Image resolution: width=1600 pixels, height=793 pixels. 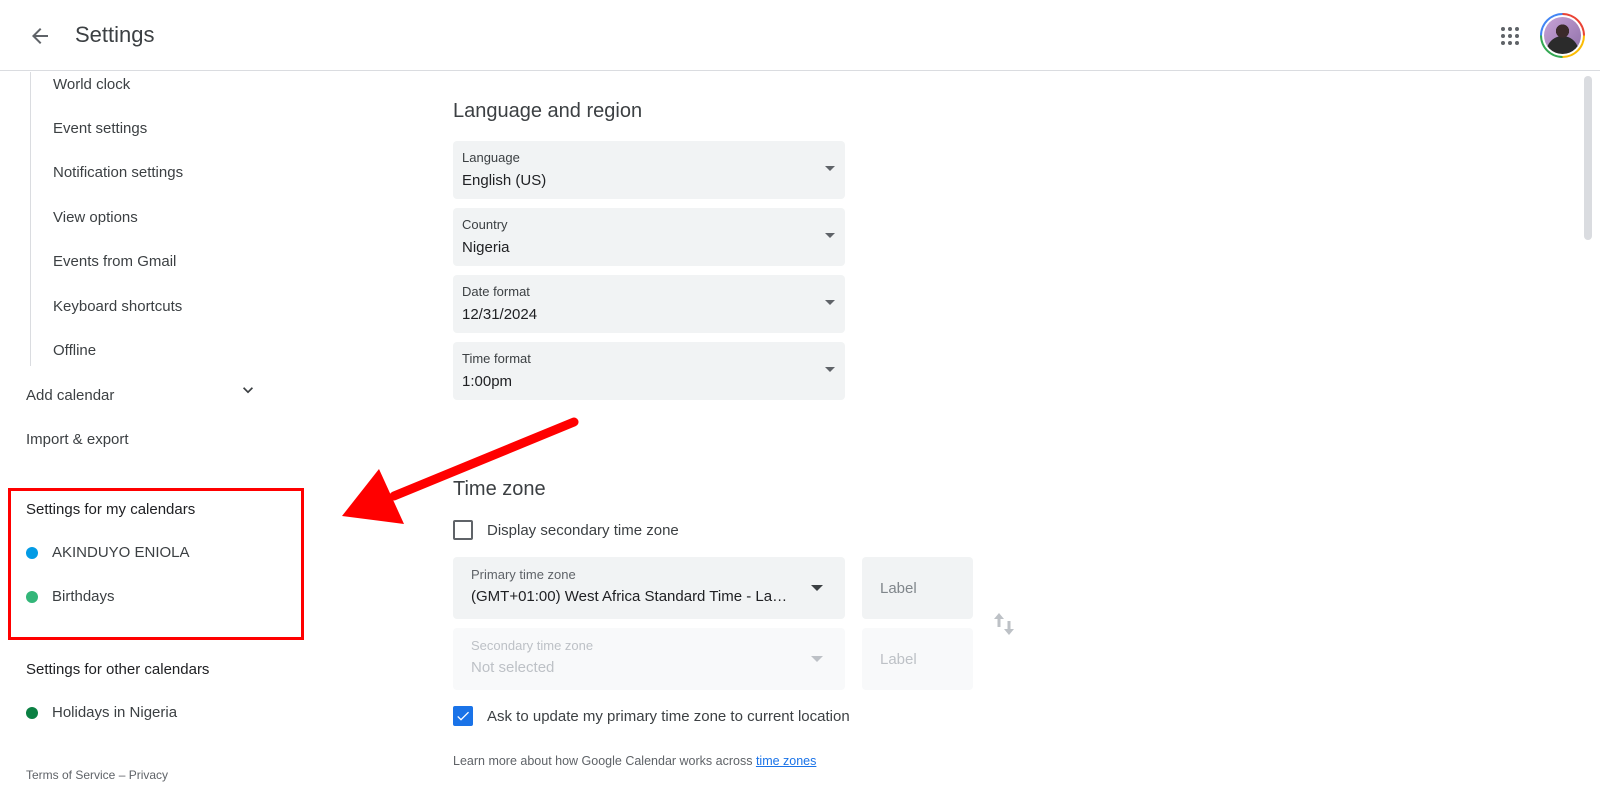 I want to click on privacy-link: Privacy, so click(x=148, y=775).